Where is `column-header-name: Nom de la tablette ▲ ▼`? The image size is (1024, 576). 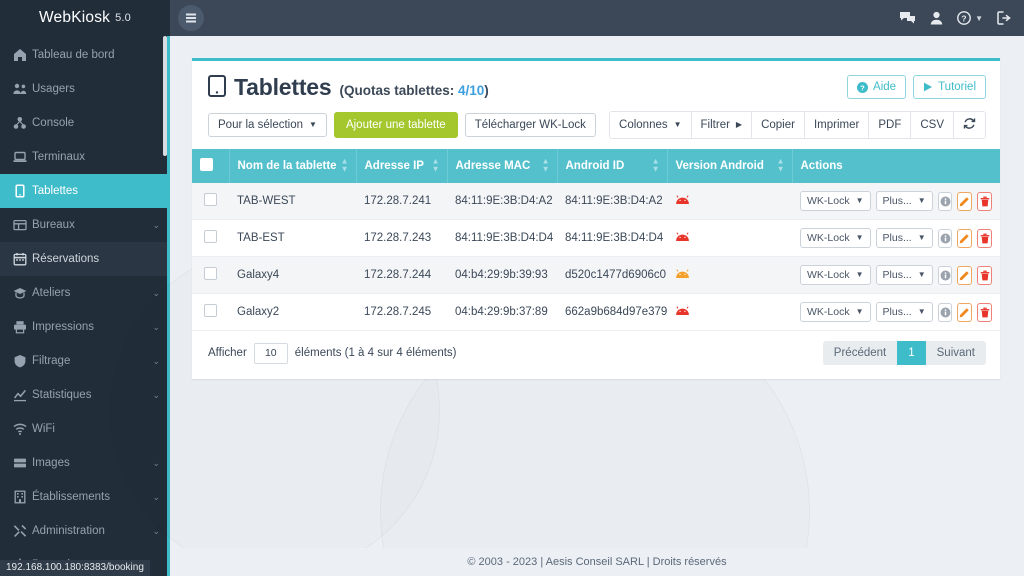
column-header-name: Nom de la tablette ▲ ▼ is located at coordinates (293, 166).